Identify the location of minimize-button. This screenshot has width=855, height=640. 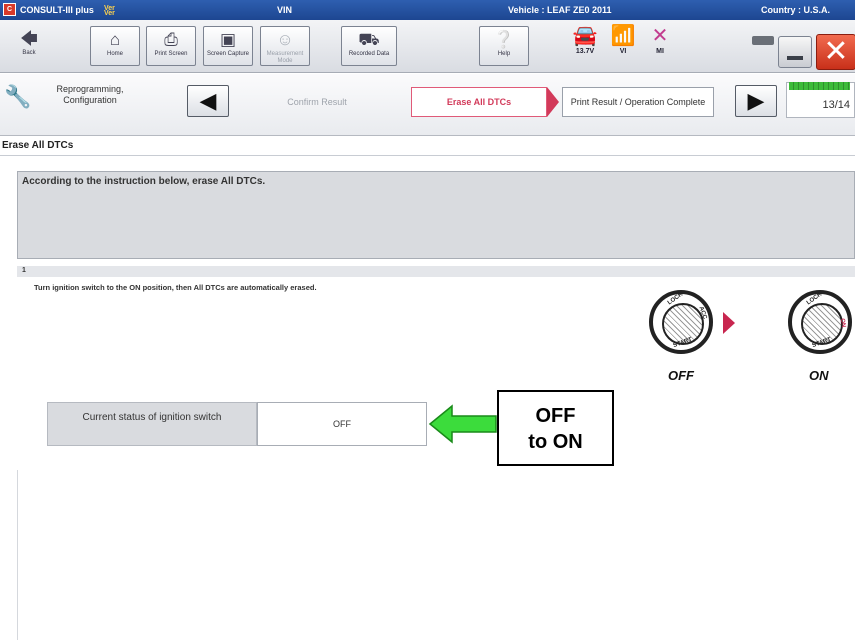
(795, 52).